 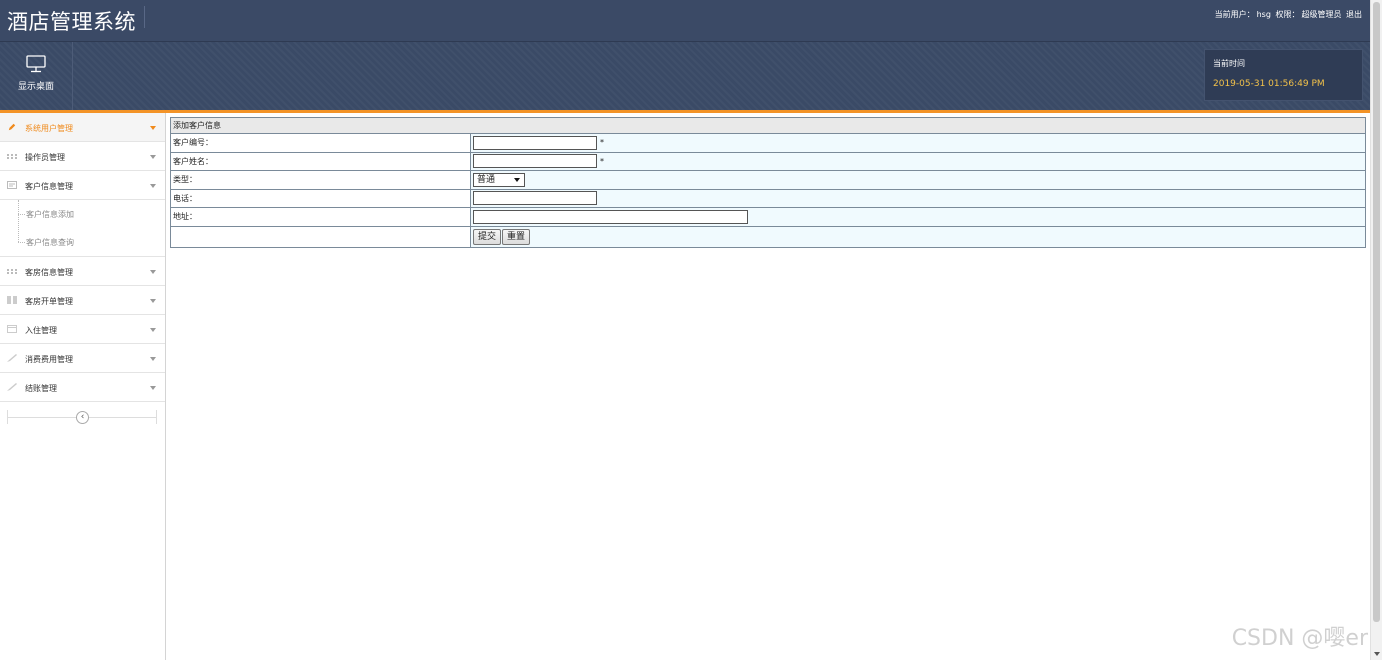 What do you see at coordinates (49, 128) in the screenshot?
I see `sidebar-item-label: 系统用户管理` at bounding box center [49, 128].